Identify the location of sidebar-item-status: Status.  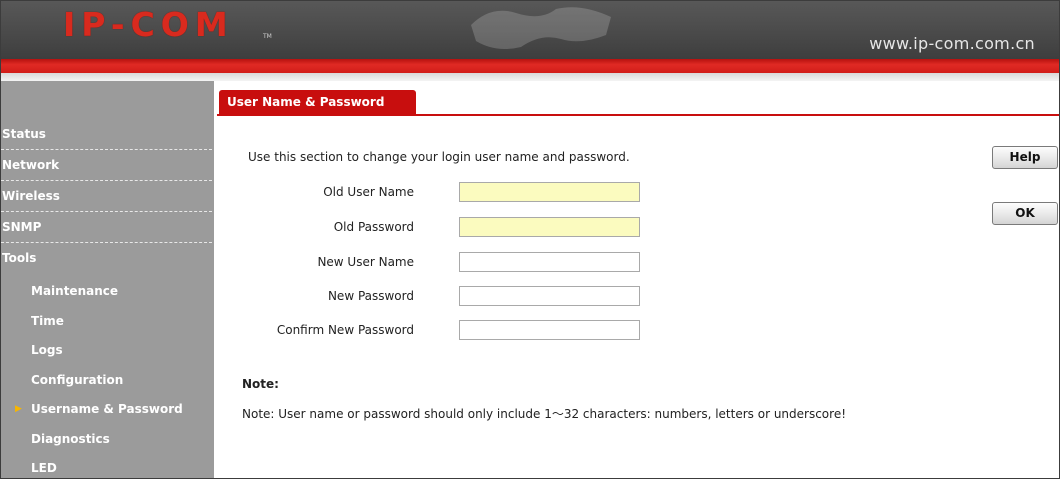
(106, 134).